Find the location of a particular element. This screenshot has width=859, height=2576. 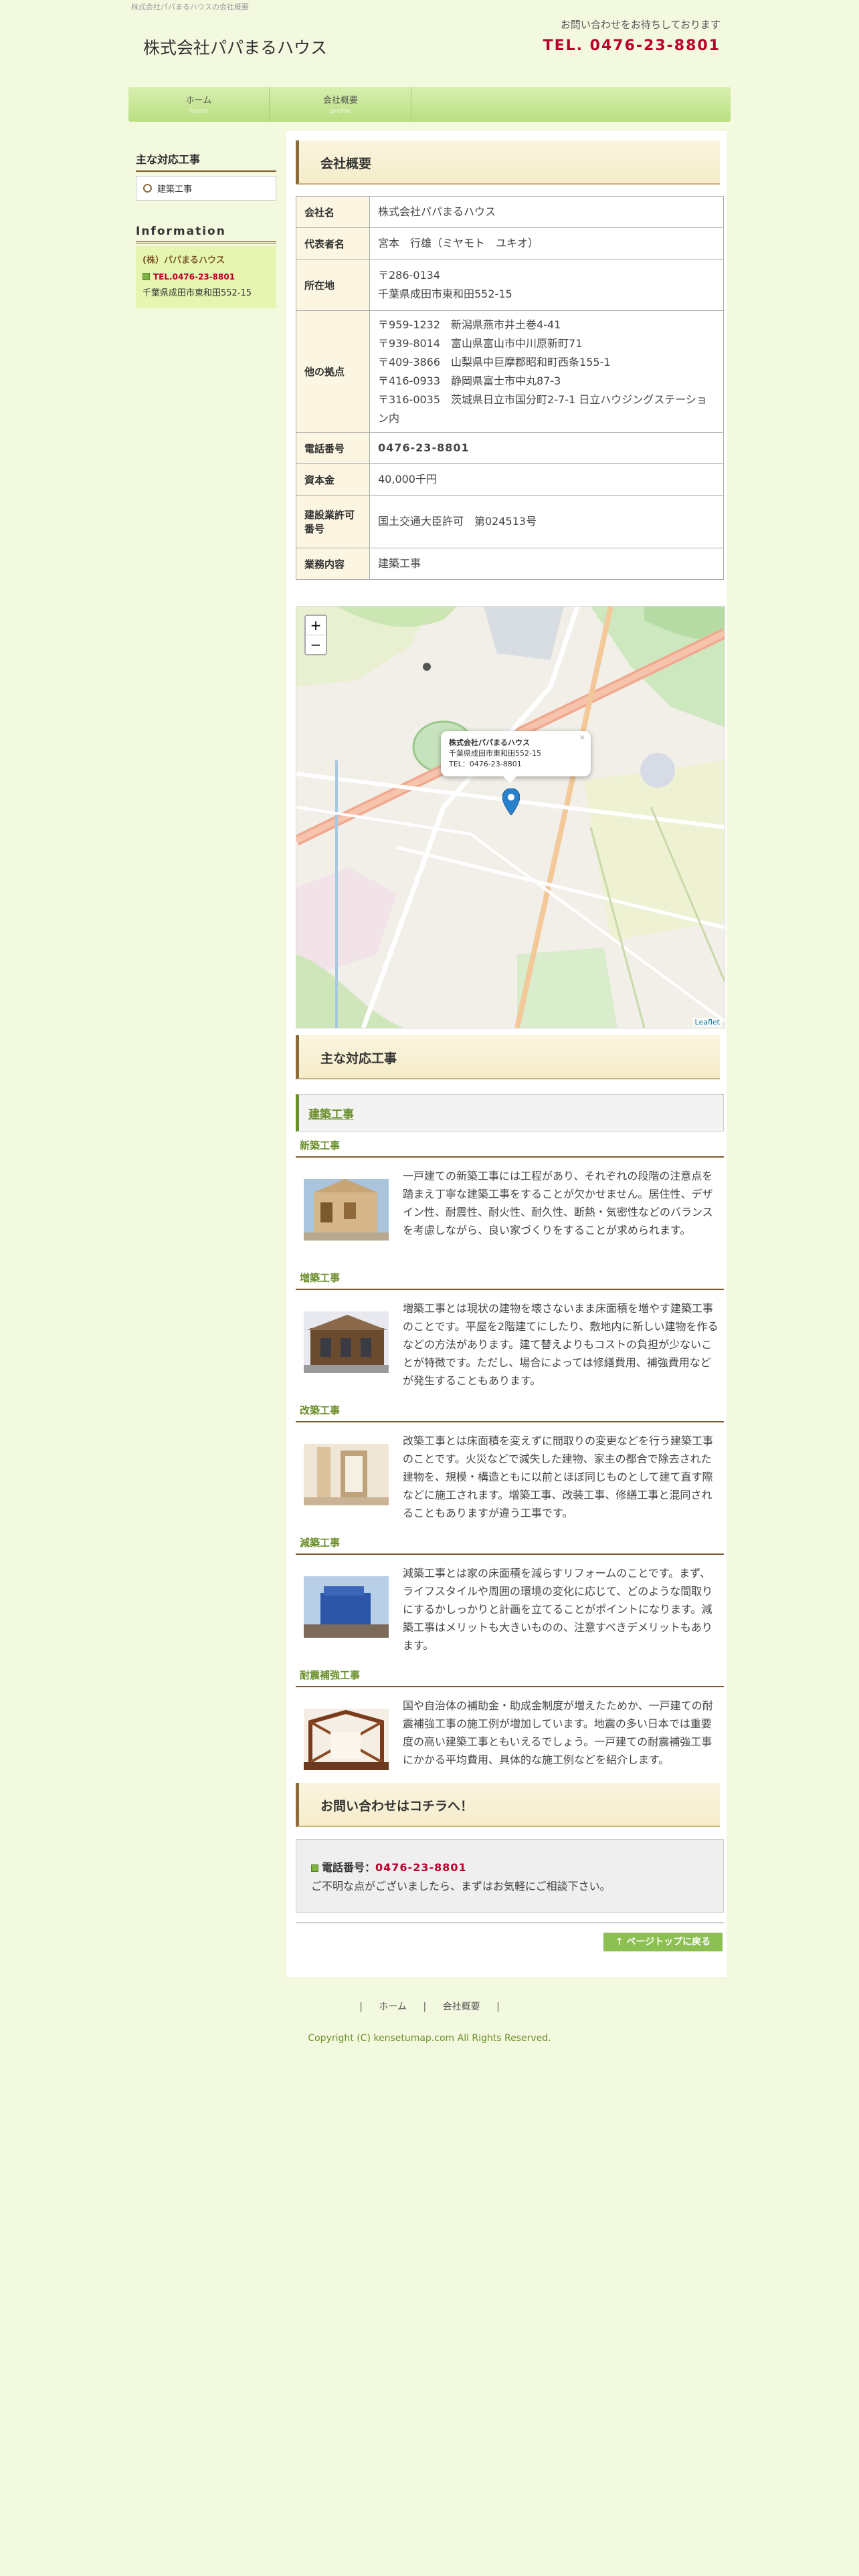

map-zoom-control: + − is located at coordinates (315, 635).